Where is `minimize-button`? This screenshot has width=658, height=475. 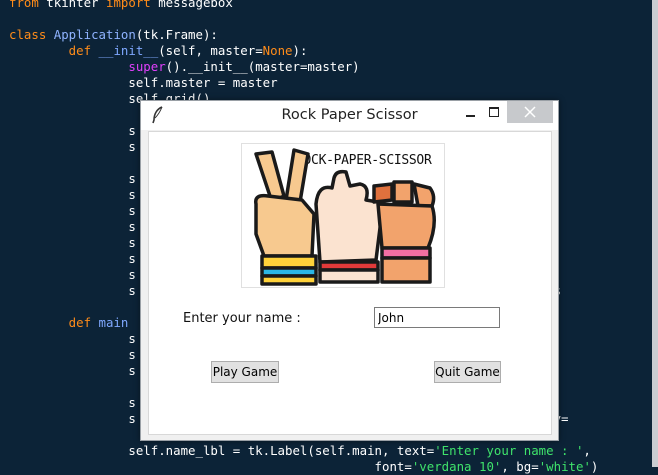 minimize-button is located at coordinates (470, 112).